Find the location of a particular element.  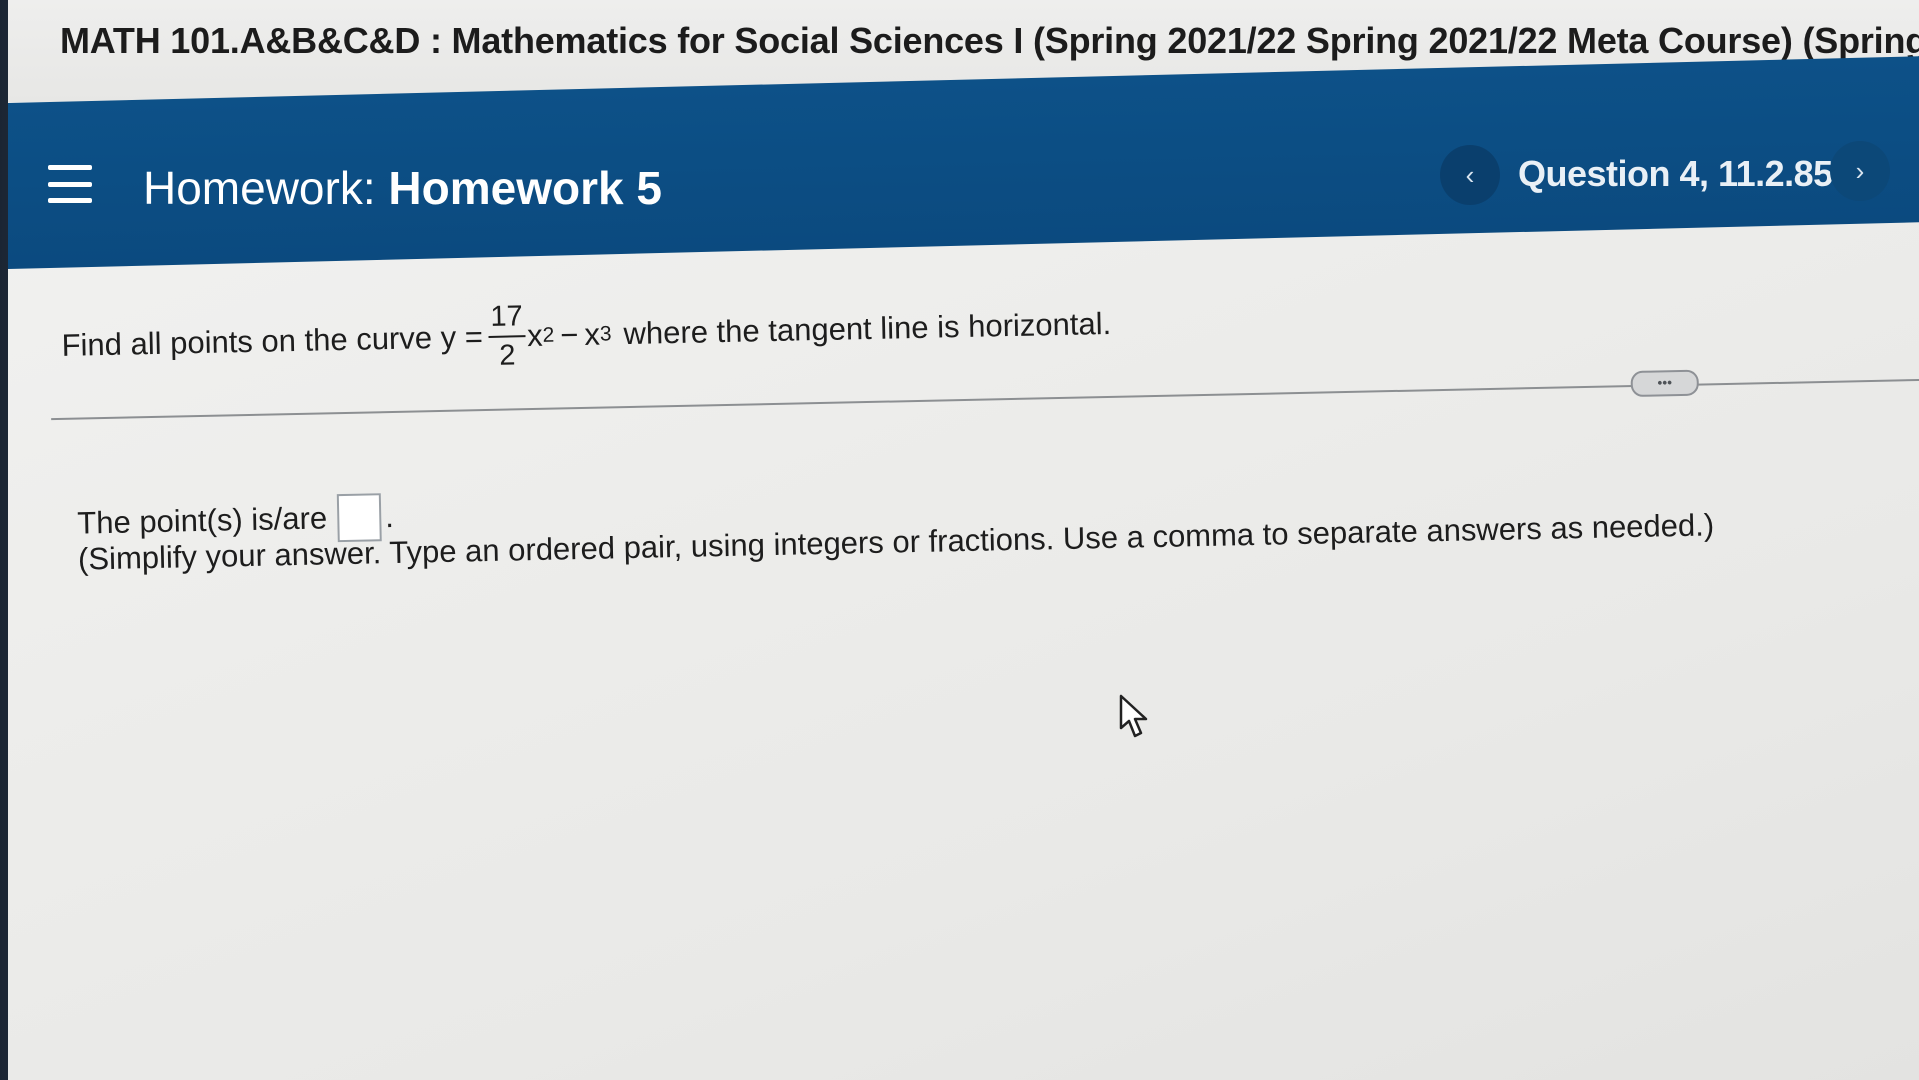

problem-prefix: Find all points on the curve y = is located at coordinates (272, 341).